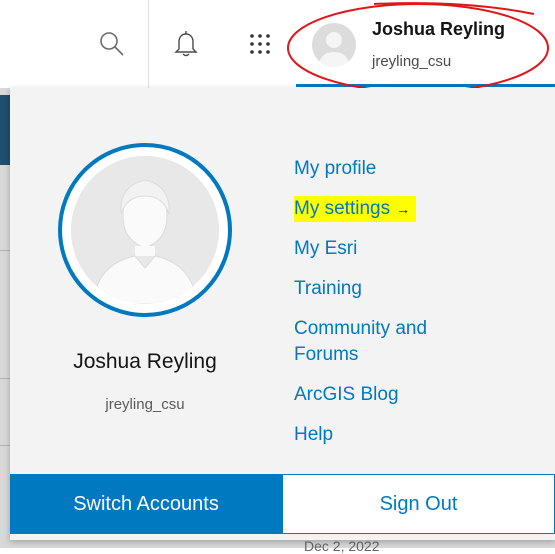  I want to click on search-icon, so click(112, 44).